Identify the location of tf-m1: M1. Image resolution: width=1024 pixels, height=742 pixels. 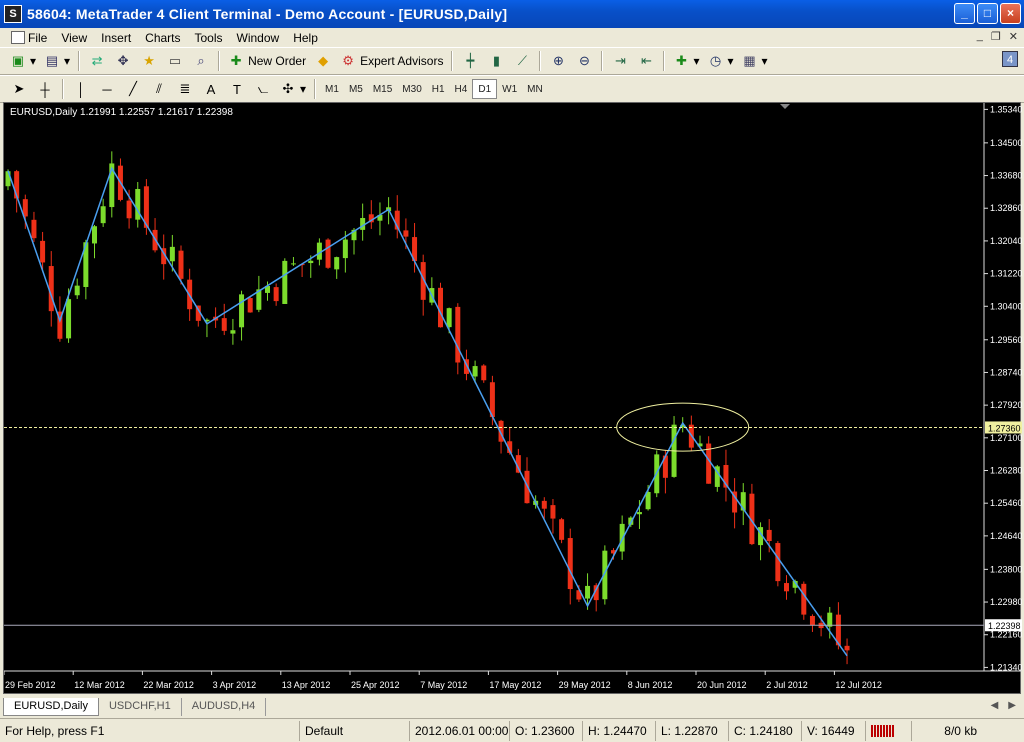
(332, 89).